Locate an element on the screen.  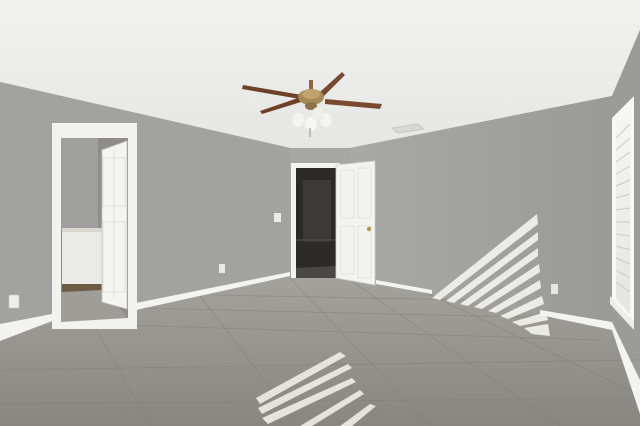
back-doorway is located at coordinates (315, 220).